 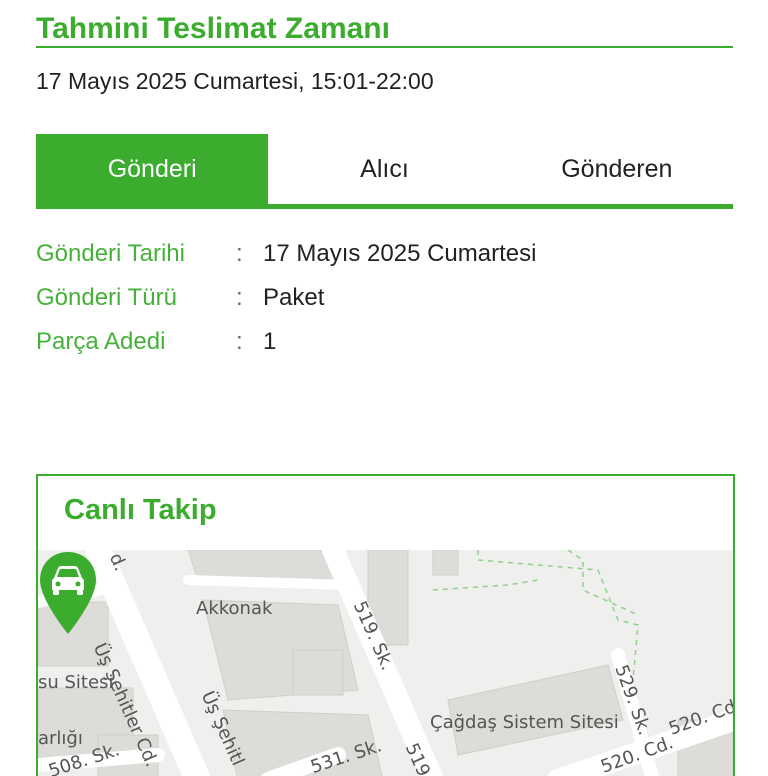 What do you see at coordinates (384, 206) in the screenshot?
I see `tabs-divider` at bounding box center [384, 206].